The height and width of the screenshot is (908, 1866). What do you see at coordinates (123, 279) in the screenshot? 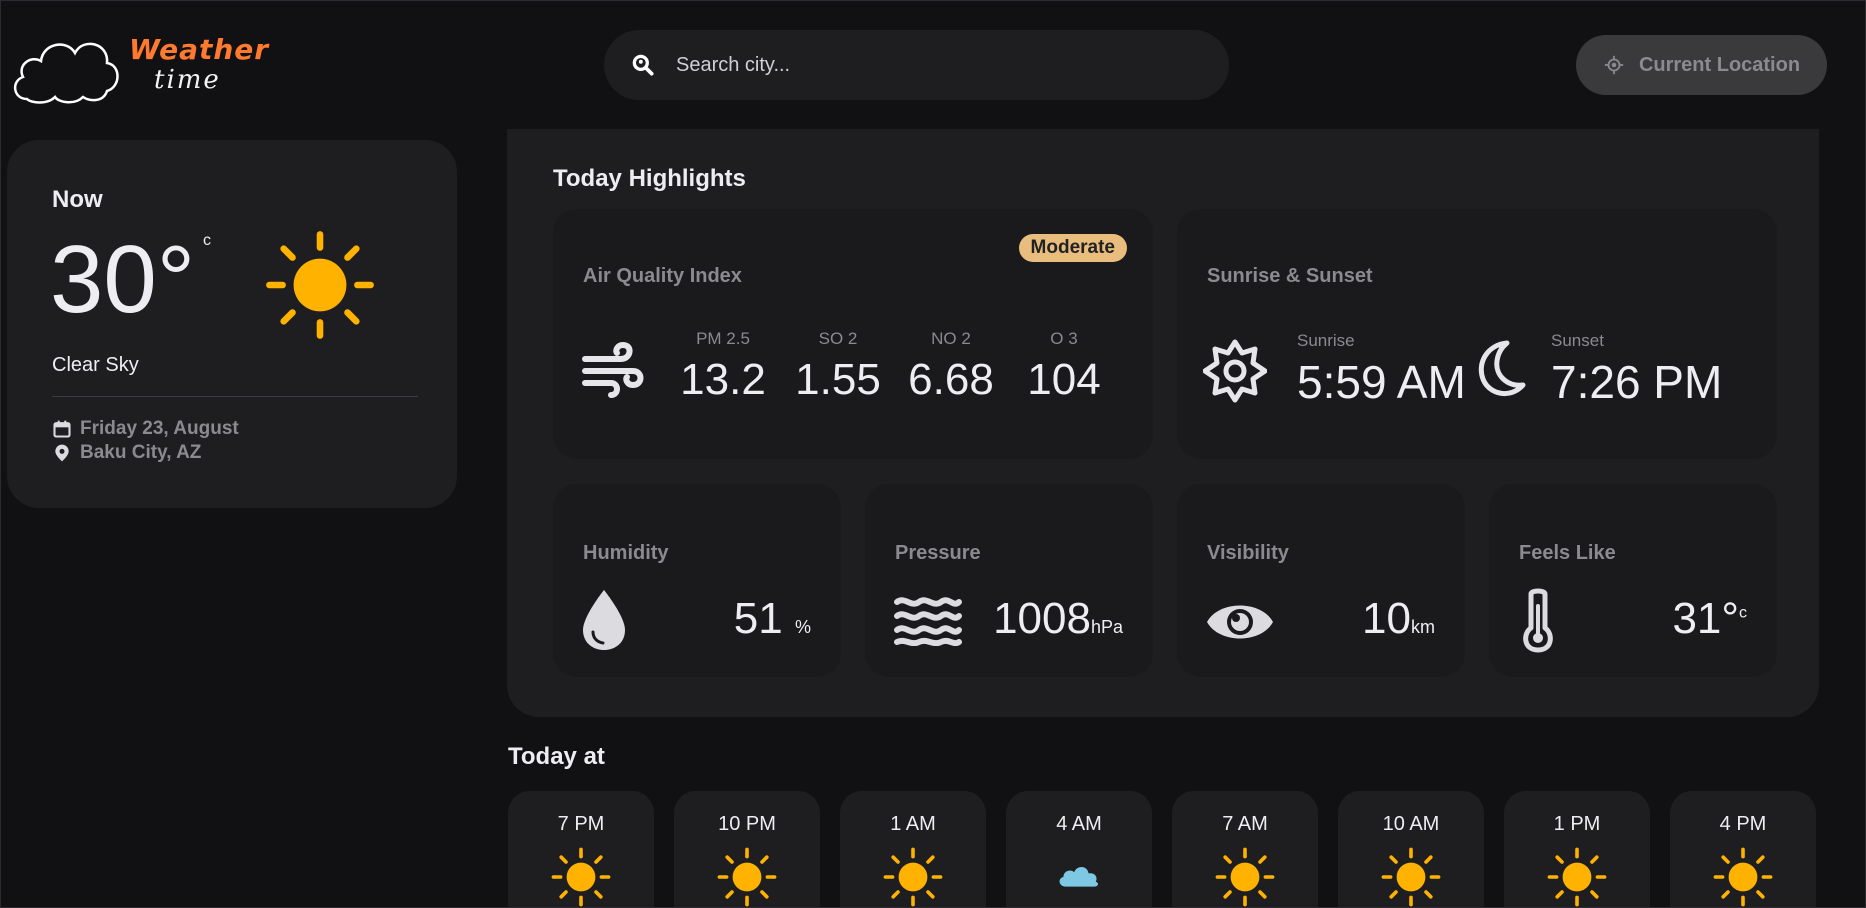
I see `current-temperature: 30°` at bounding box center [123, 279].